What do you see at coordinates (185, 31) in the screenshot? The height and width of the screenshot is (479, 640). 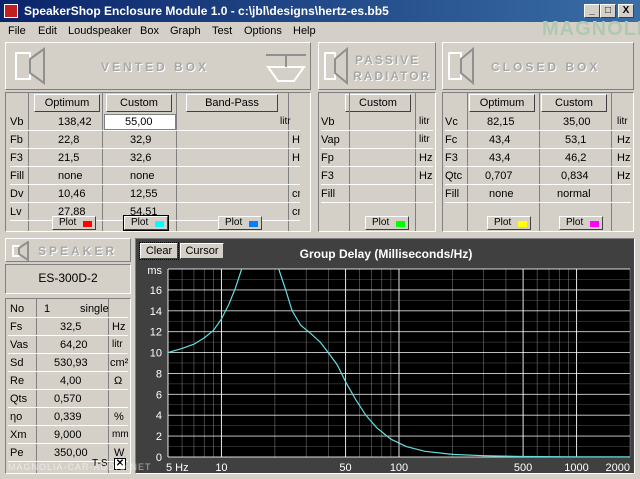 I see `menu-graph: Graph` at bounding box center [185, 31].